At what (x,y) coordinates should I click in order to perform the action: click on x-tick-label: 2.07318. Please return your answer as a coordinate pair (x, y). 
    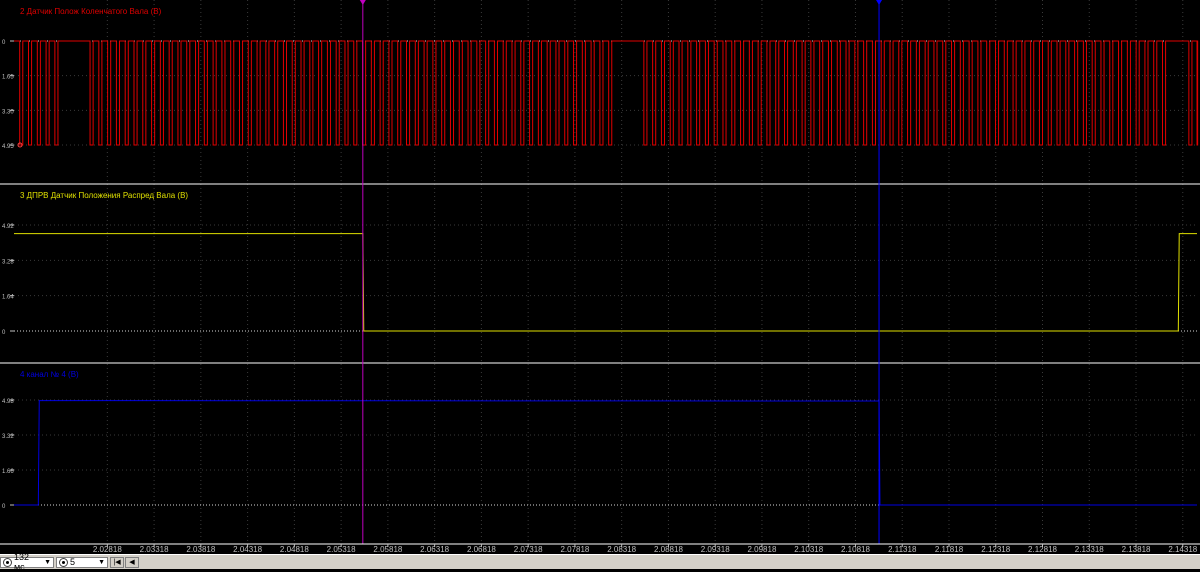
    Looking at the image, I should click on (528, 549).